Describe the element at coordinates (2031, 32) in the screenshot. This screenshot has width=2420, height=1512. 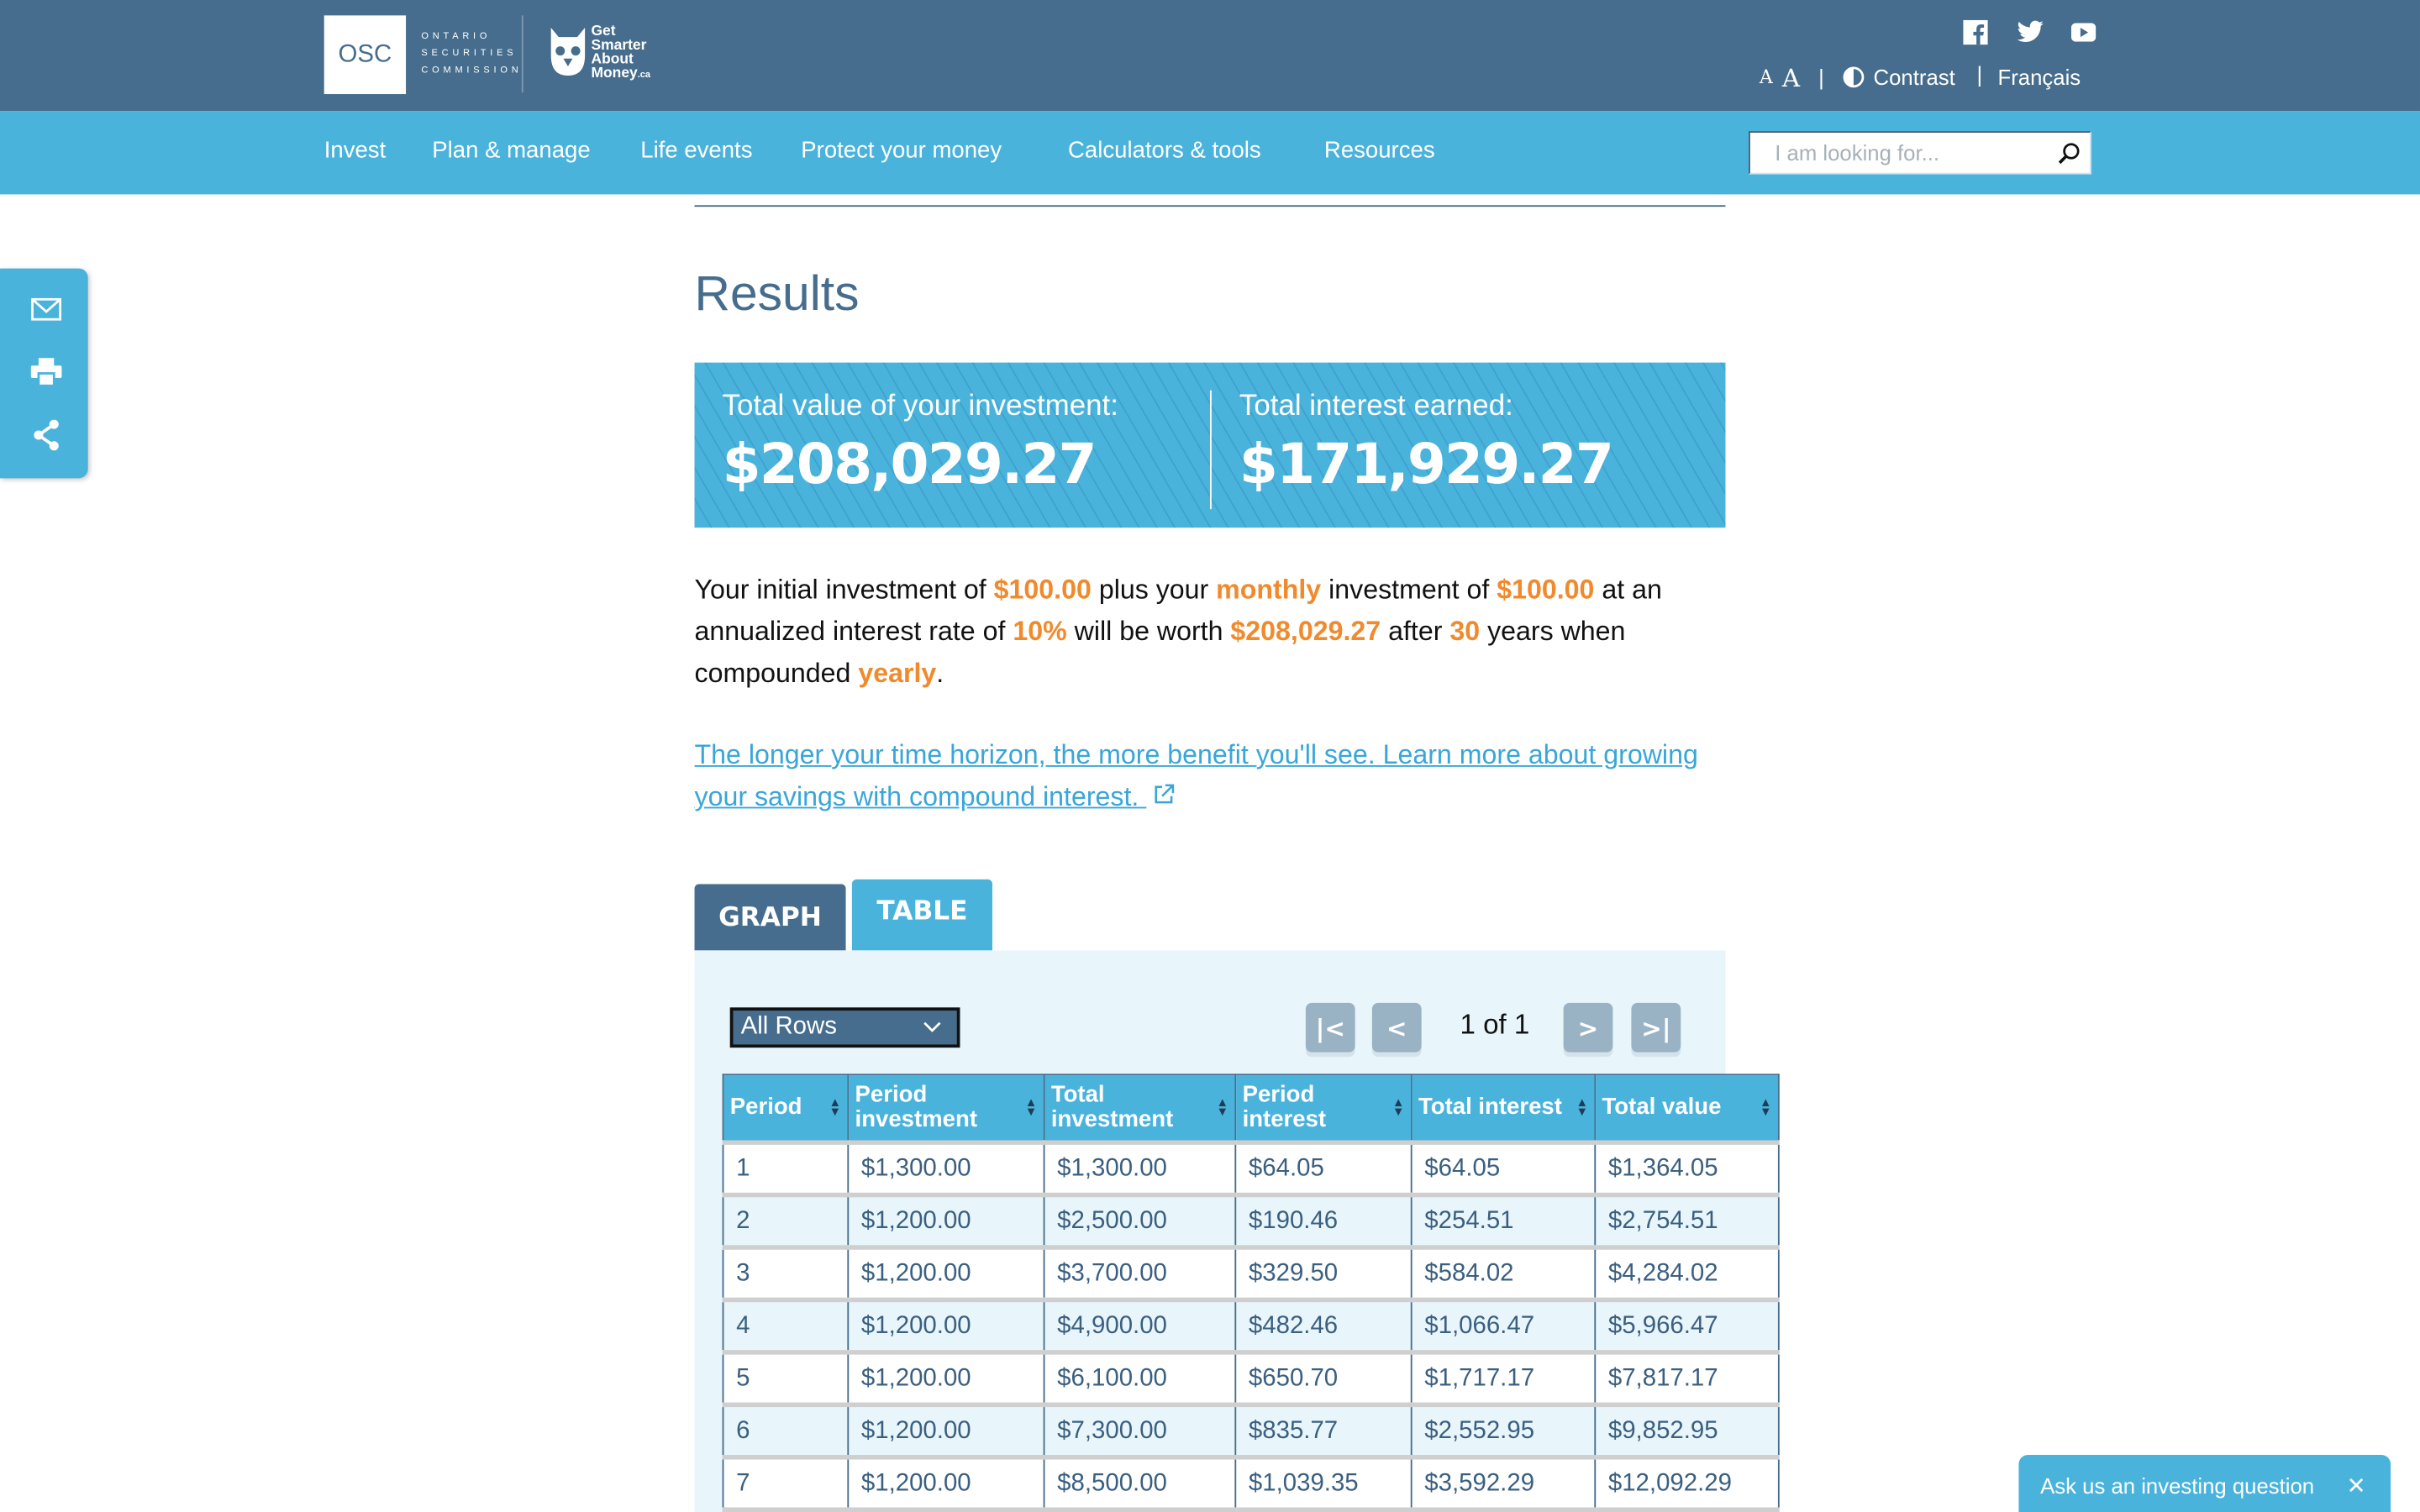
I see `twitter-icon` at that location.